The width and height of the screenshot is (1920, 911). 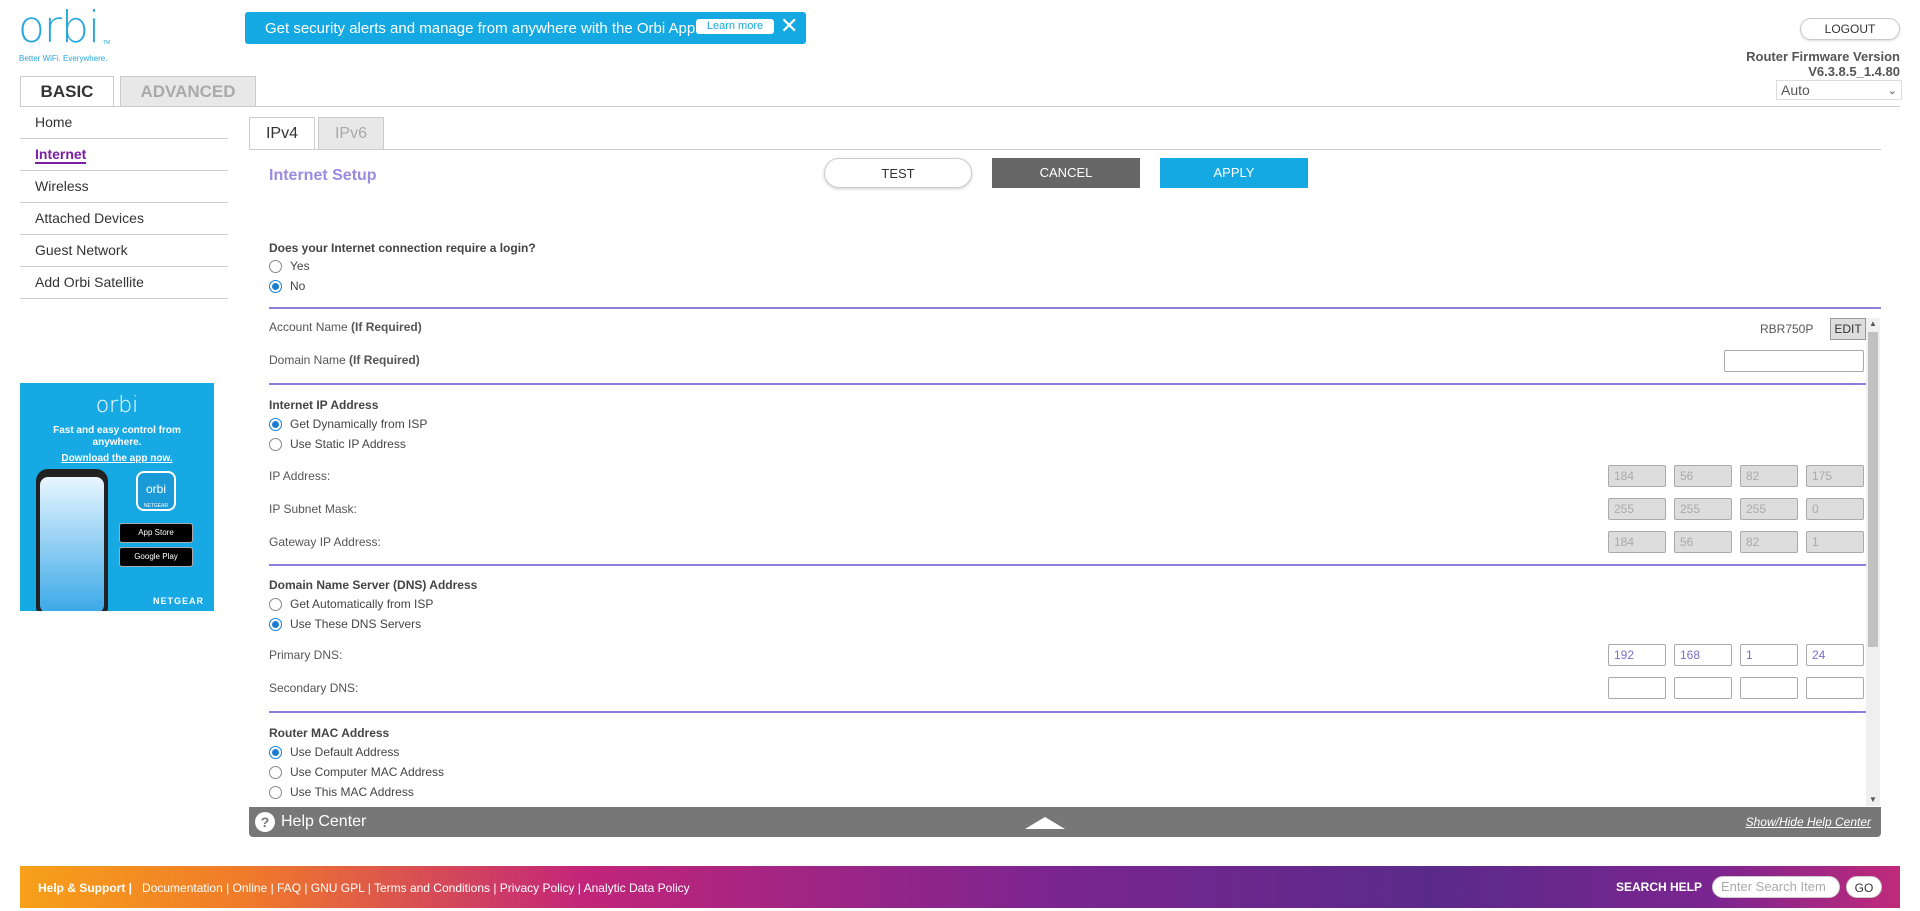 I want to click on option-label: Use This MAC Address, so click(x=352, y=792).